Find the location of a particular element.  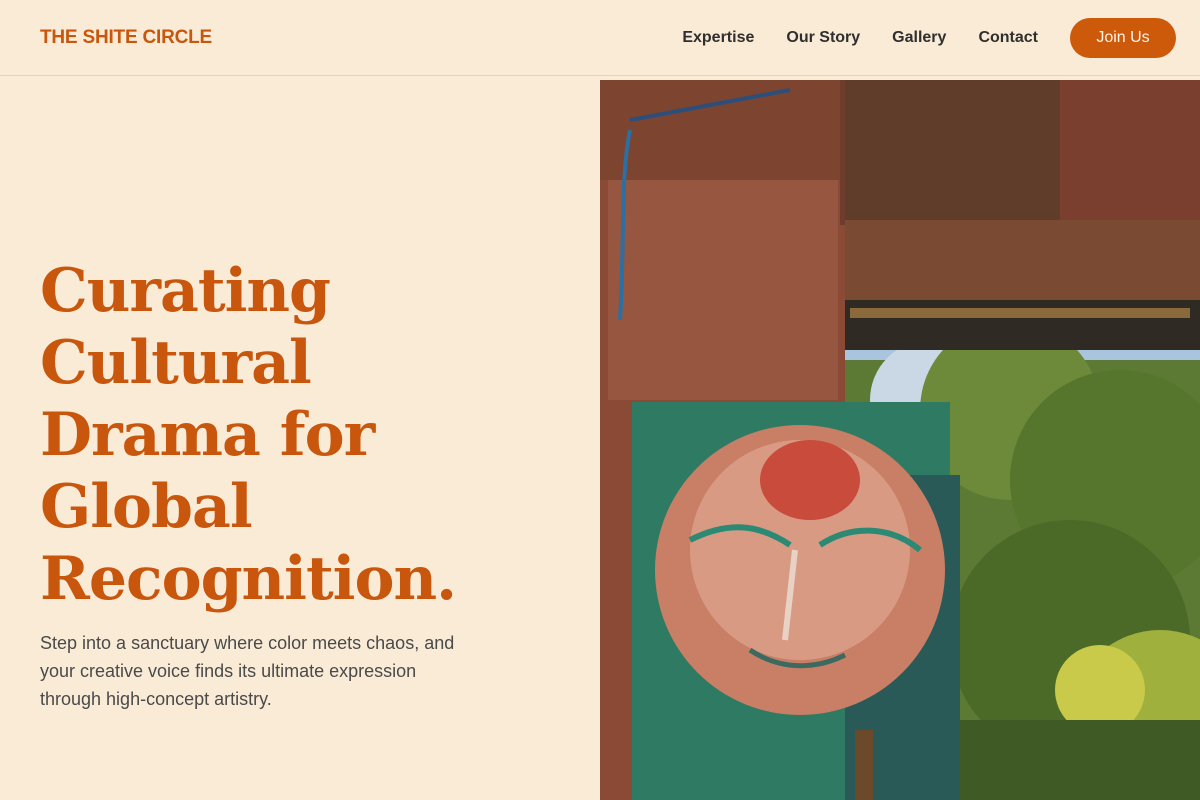

nav-link-contact: Contact is located at coordinates (1008, 38).